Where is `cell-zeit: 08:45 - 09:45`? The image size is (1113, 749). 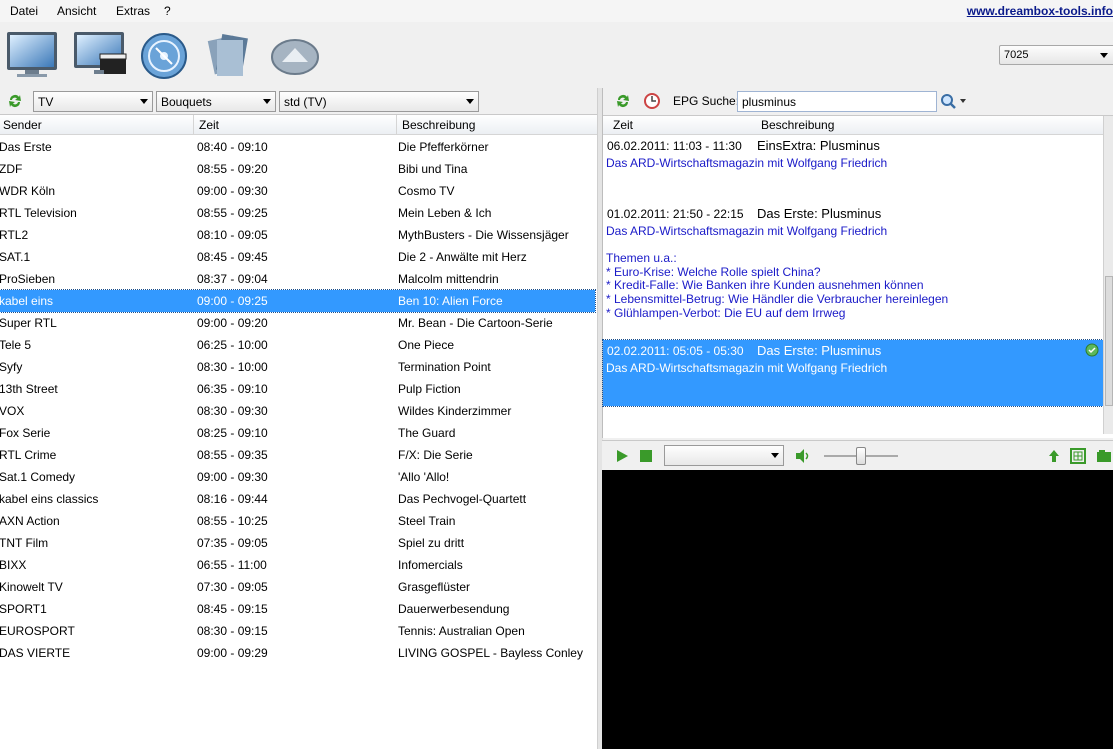
cell-zeit: 08:45 - 09:45 is located at coordinates (232, 257).